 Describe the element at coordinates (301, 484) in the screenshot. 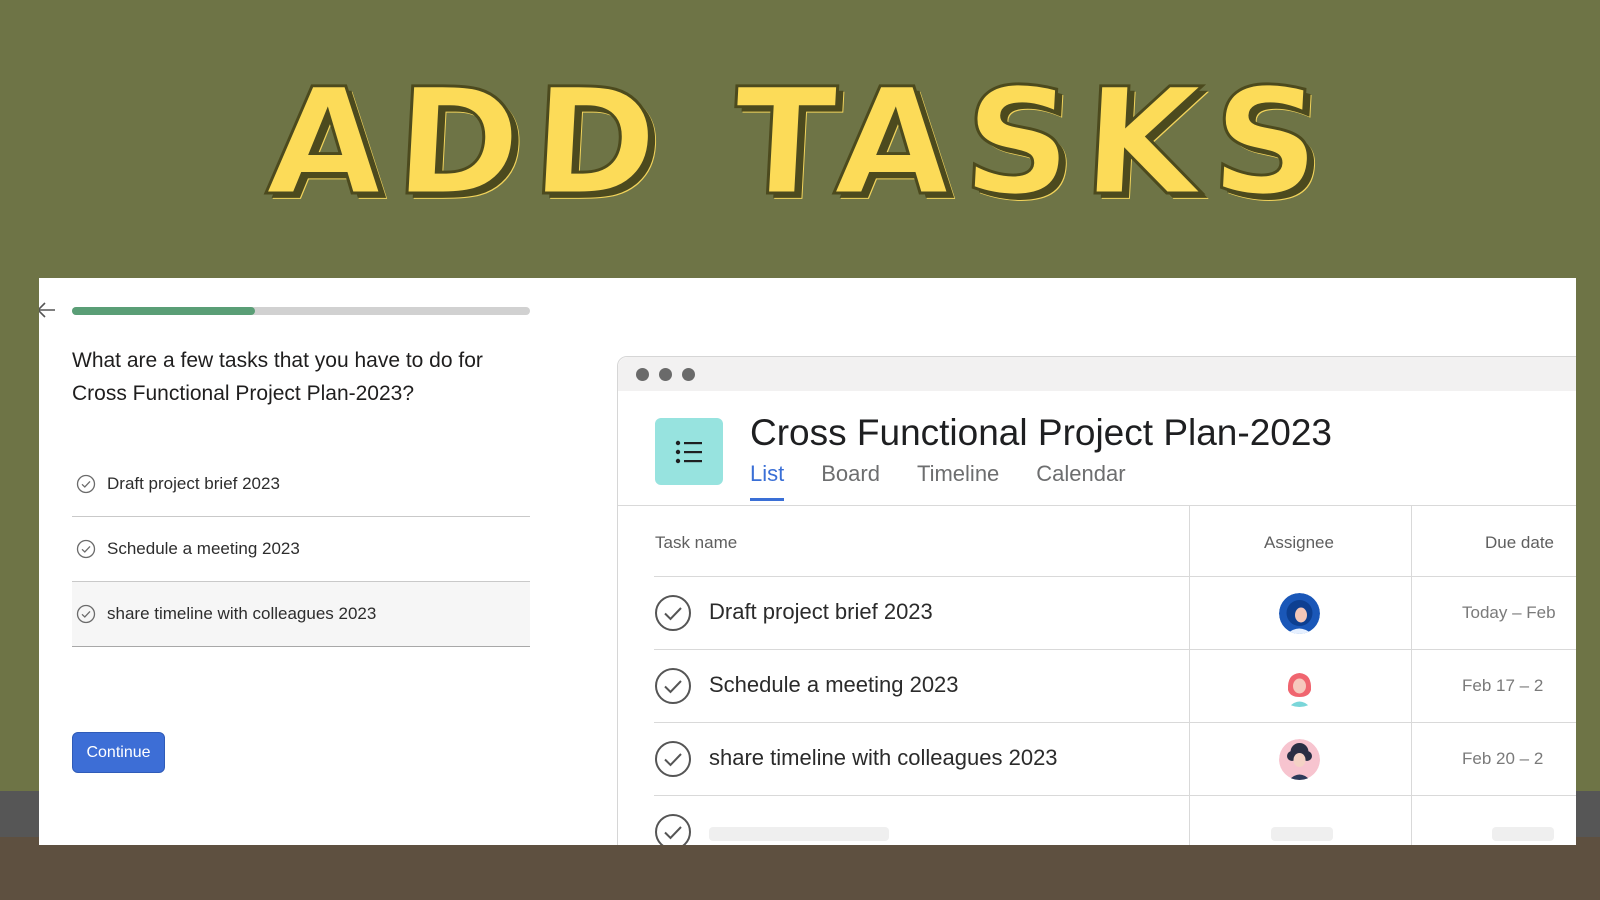

I see `task-input-row: Draft project brief 2023` at that location.